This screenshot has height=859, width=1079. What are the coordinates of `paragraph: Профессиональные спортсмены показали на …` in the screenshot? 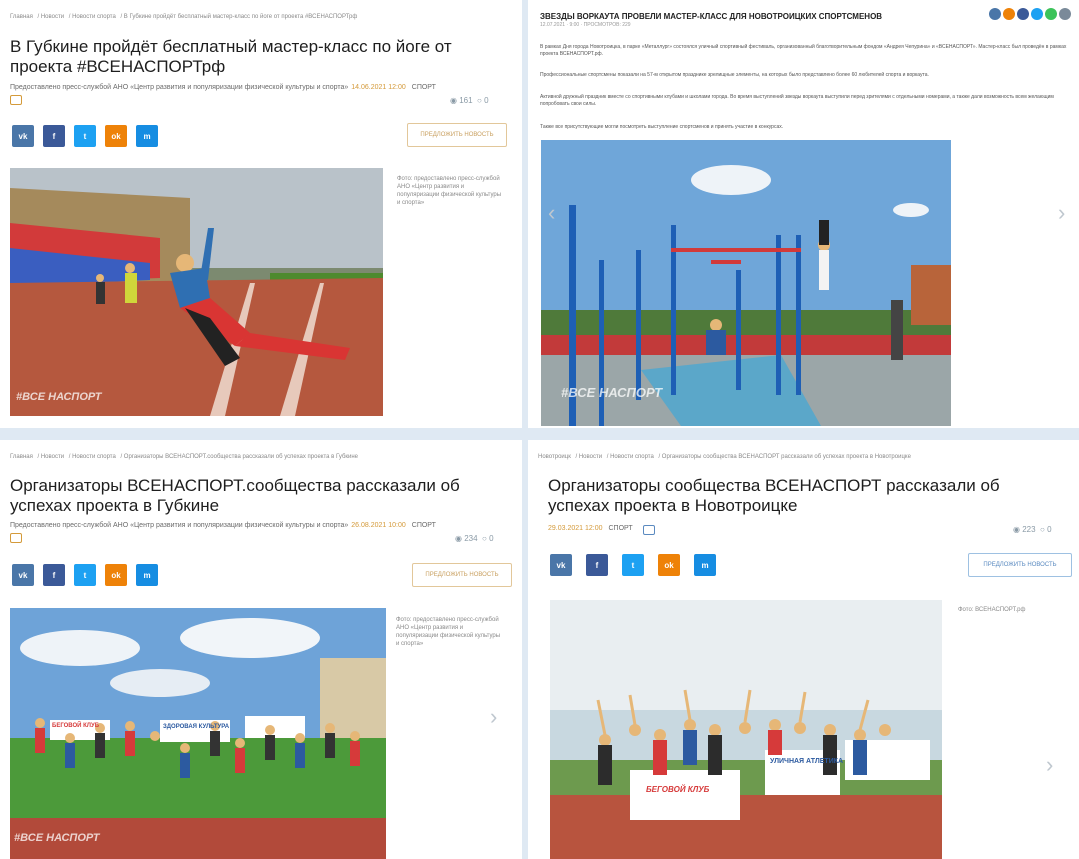 It's located at (734, 75).